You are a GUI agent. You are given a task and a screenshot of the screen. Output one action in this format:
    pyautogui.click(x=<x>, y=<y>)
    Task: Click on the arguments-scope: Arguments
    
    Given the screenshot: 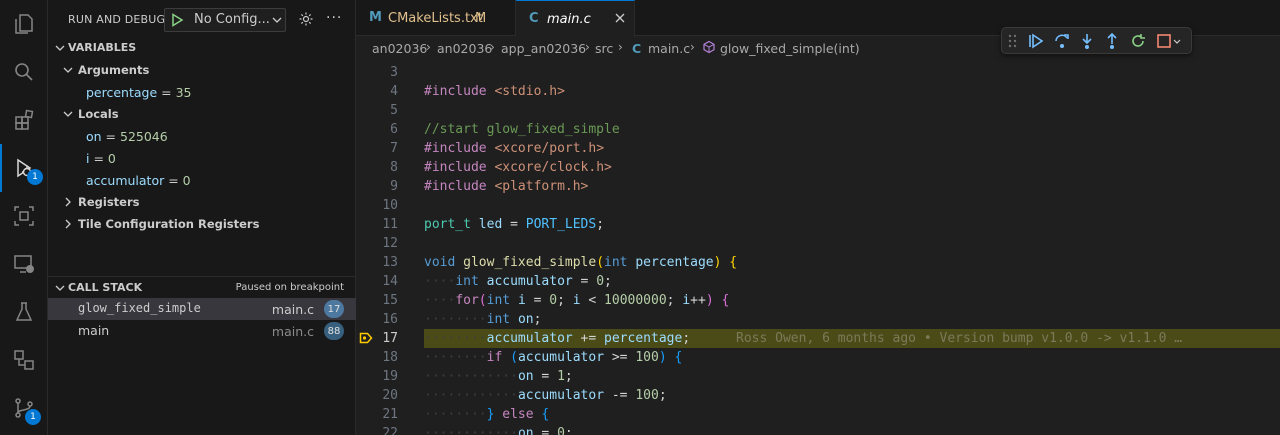 What is the action you would take?
    pyautogui.click(x=202, y=70)
    